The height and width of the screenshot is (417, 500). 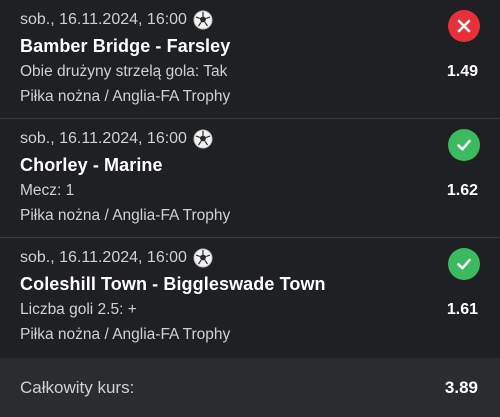 I want to click on bet-odds: 1.62, so click(x=462, y=190).